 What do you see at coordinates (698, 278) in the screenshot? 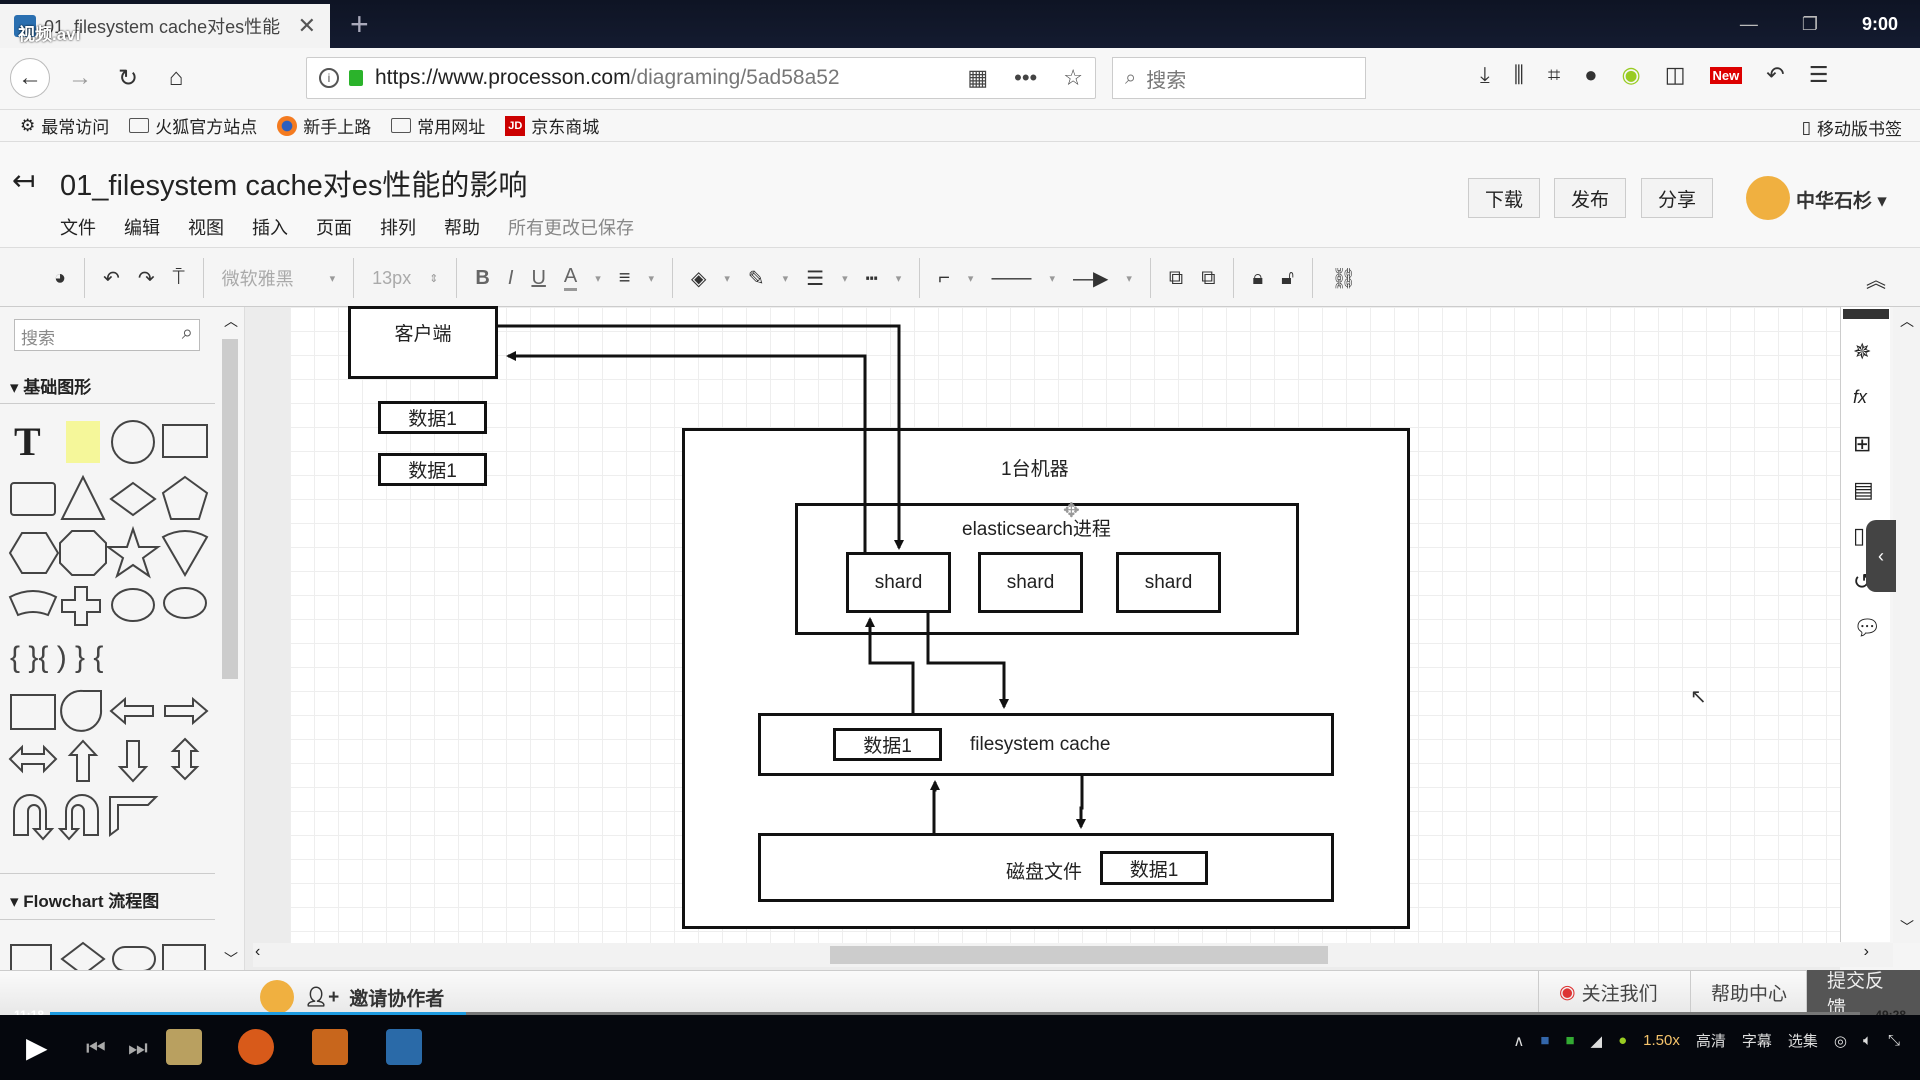
I see `fill-color-icon: ◈` at bounding box center [698, 278].